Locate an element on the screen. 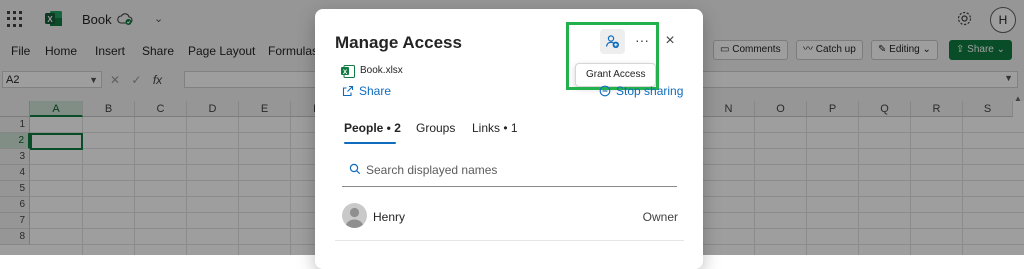 This screenshot has width=1024, height=269. search-input is located at coordinates (516, 170).